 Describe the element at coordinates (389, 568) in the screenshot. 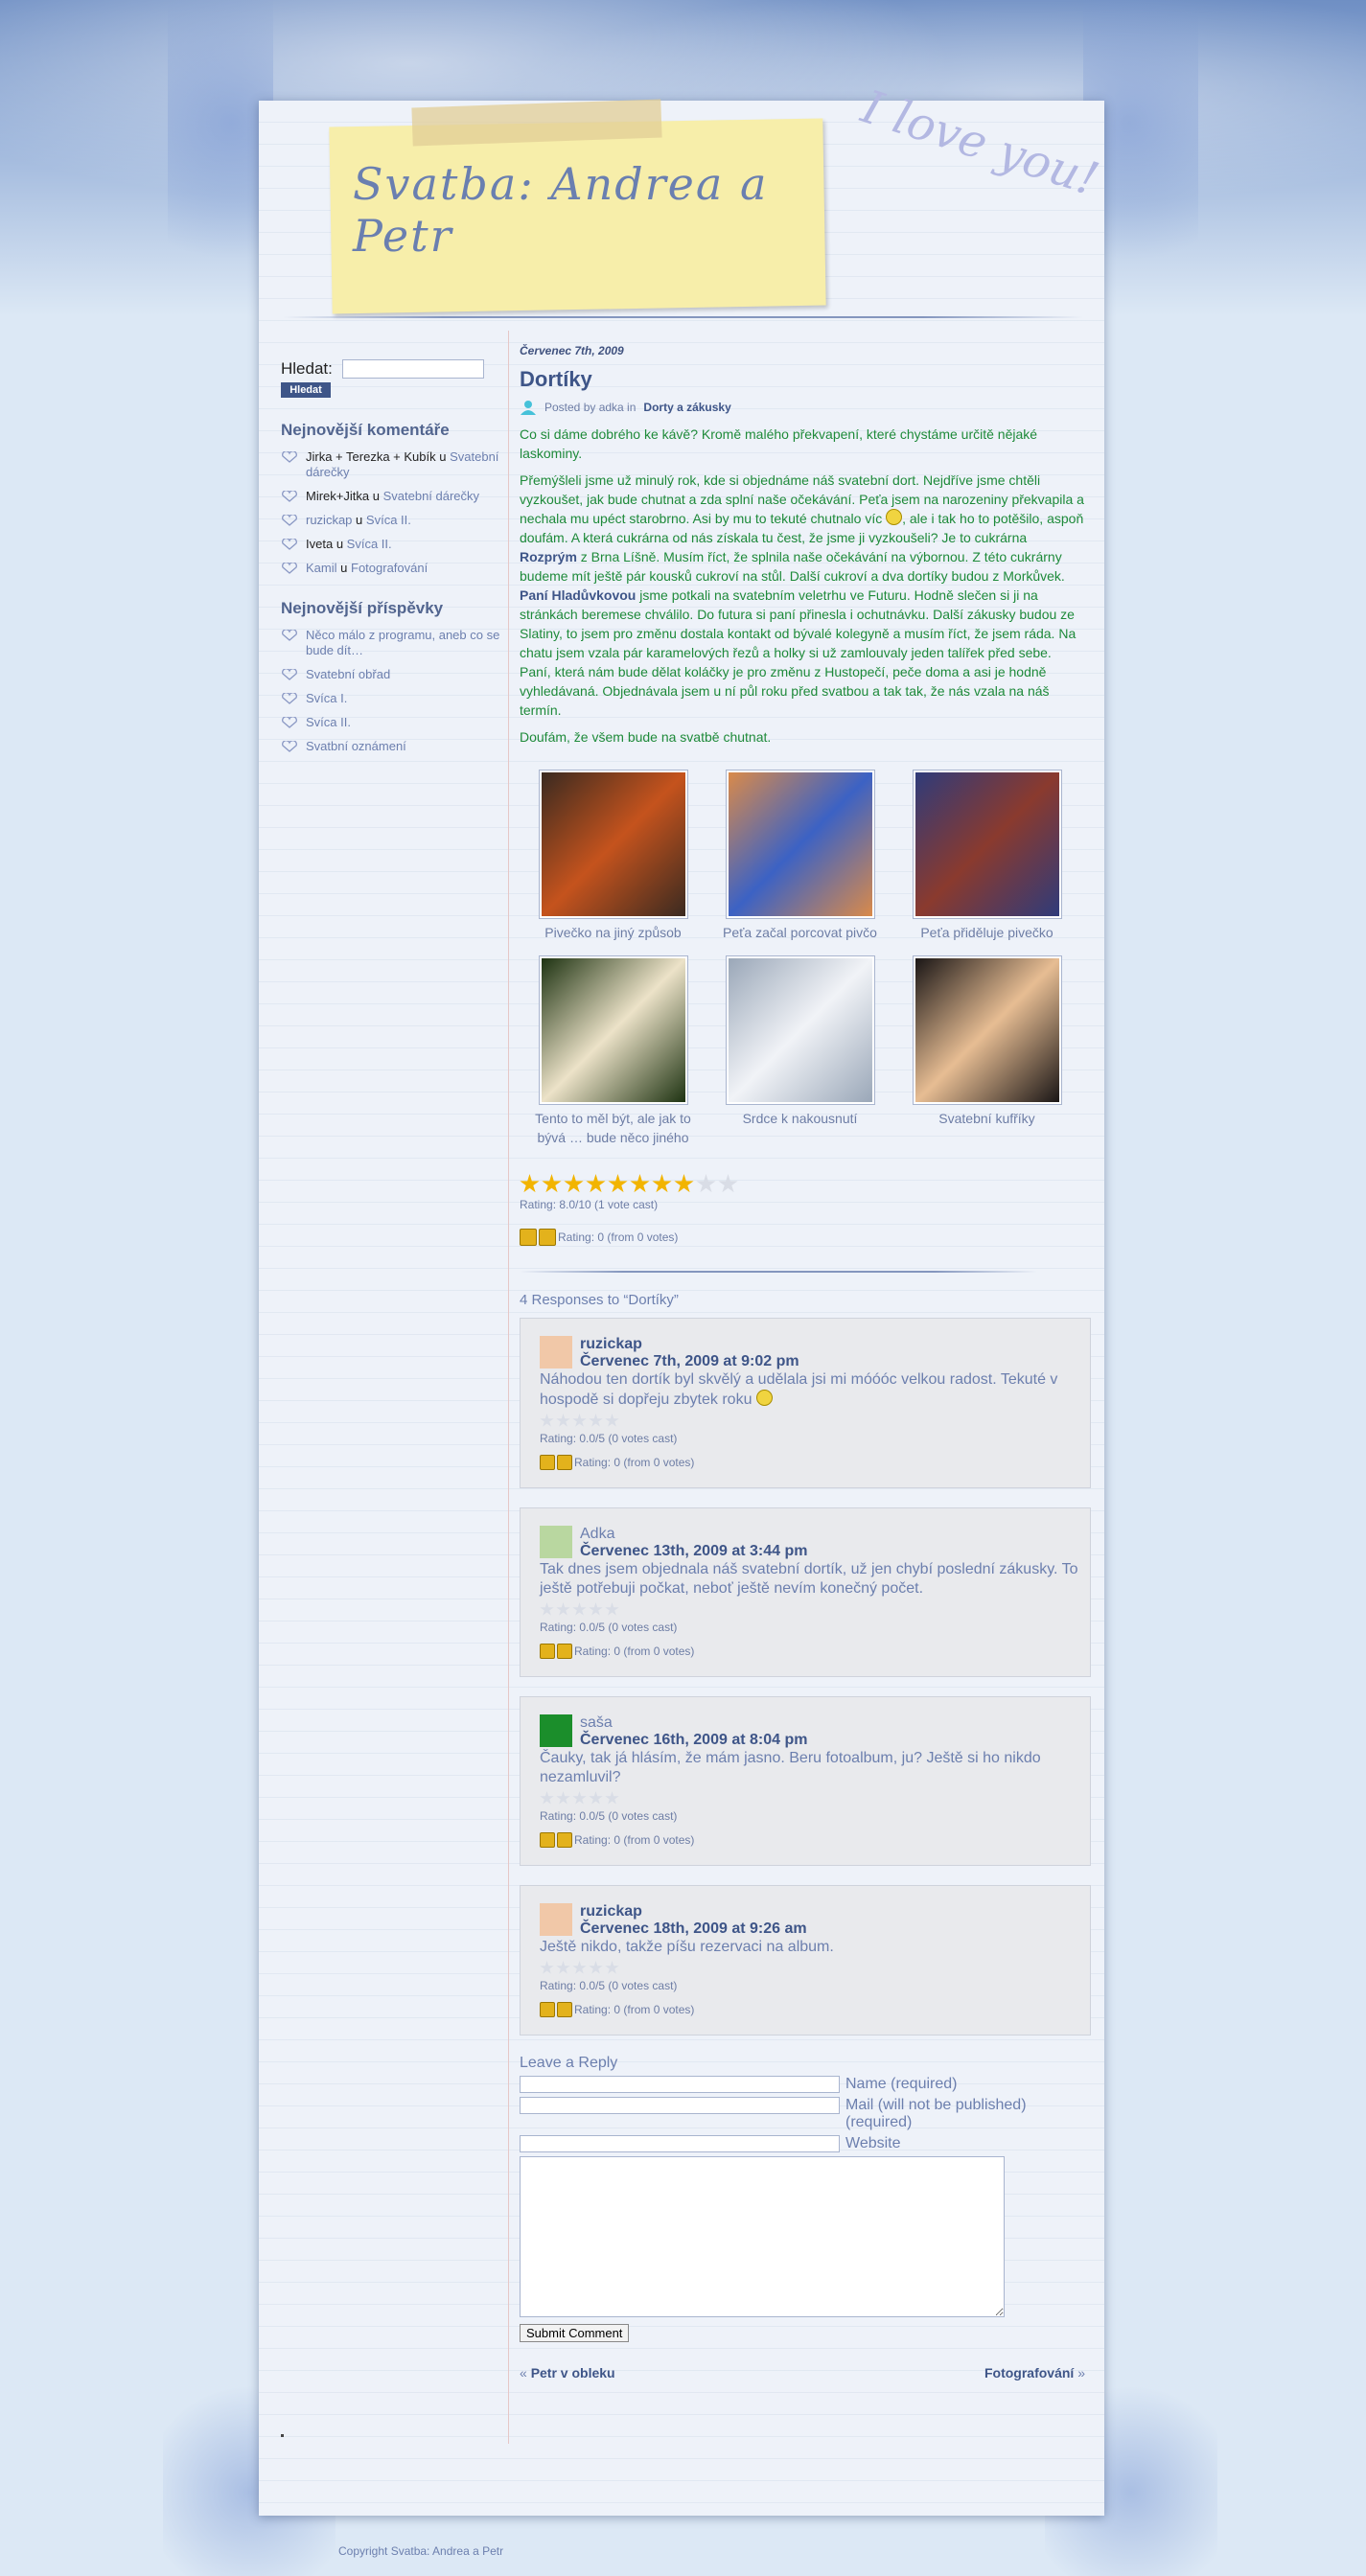

I see `comment-post-link: Fotografování` at that location.